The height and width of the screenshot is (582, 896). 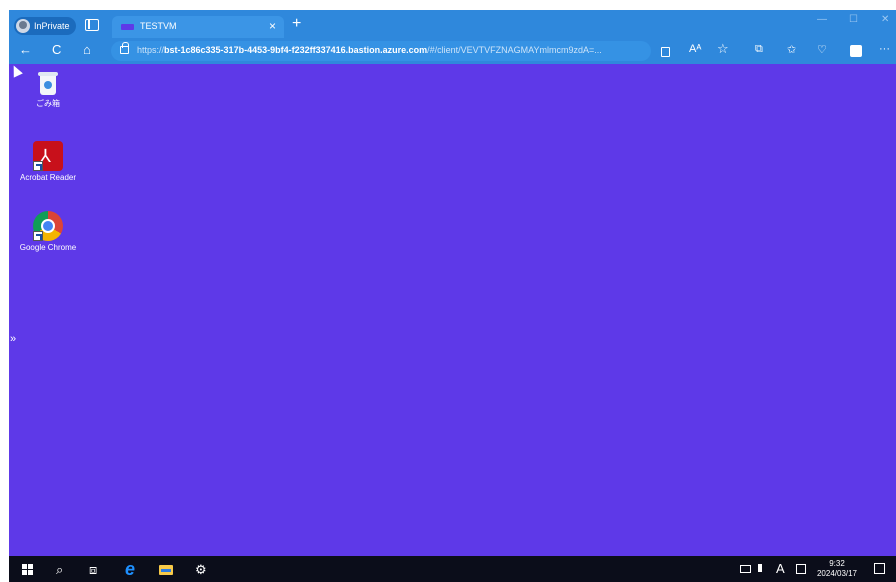 I want to click on maximize-button: ☐, so click(x=853, y=19).